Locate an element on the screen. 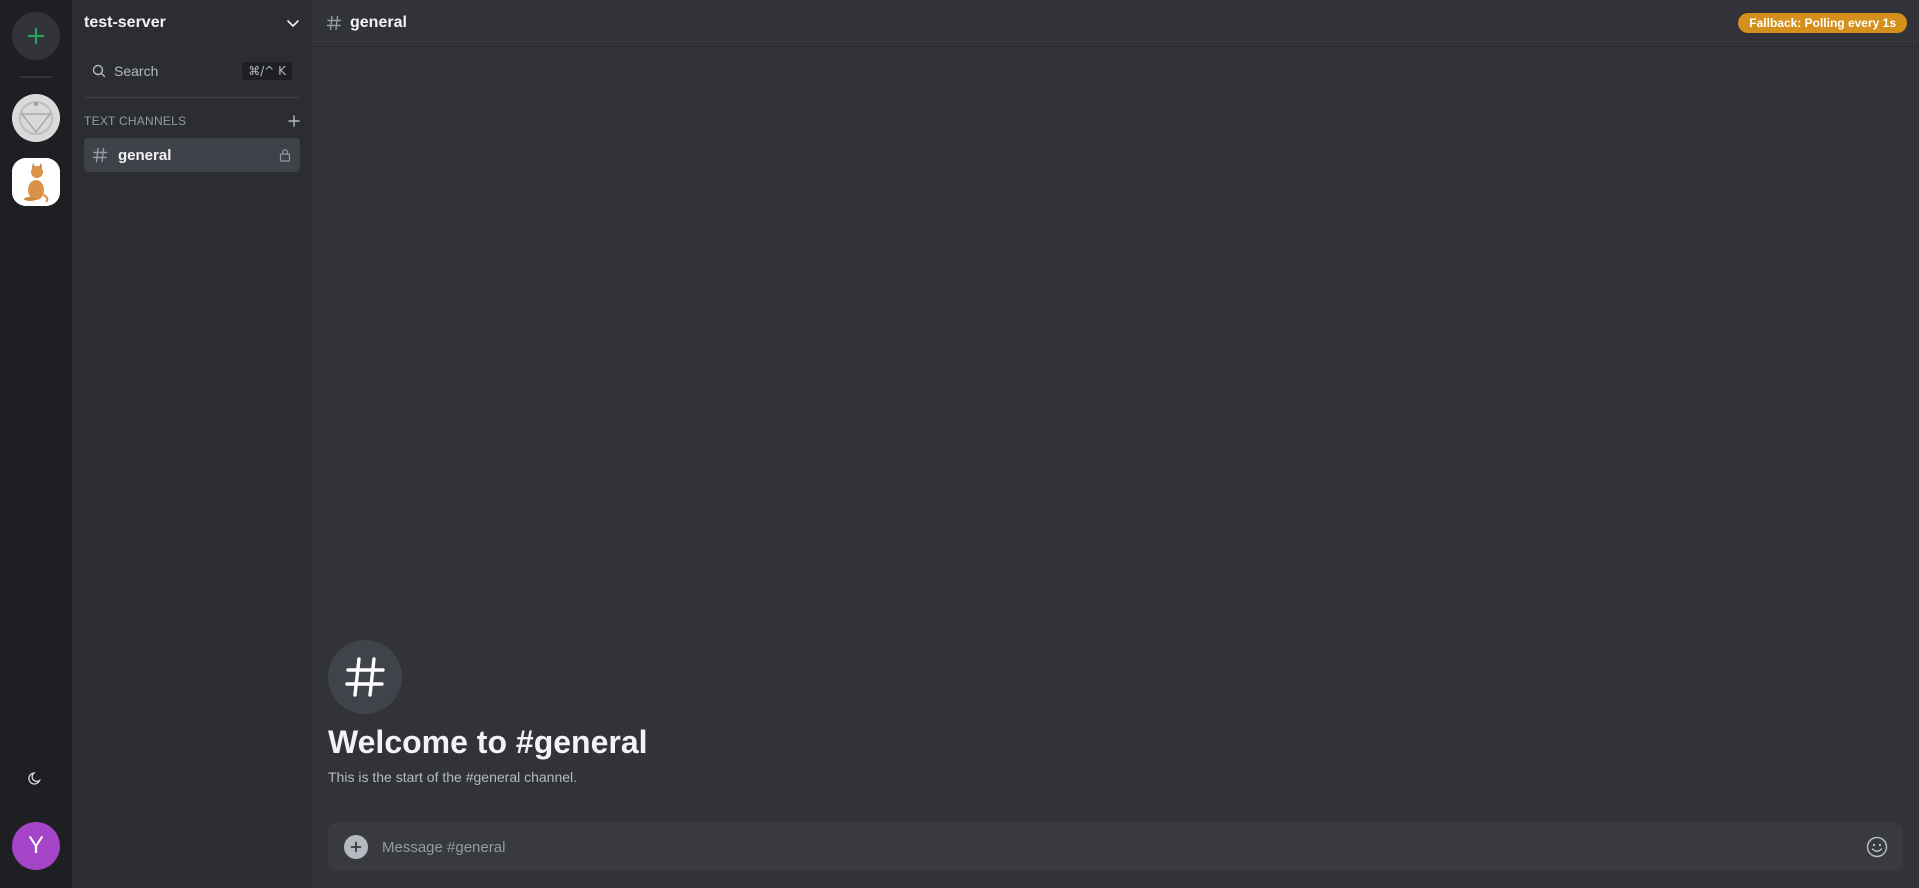 This screenshot has width=1919, height=888. emoji-button is located at coordinates (1877, 847).